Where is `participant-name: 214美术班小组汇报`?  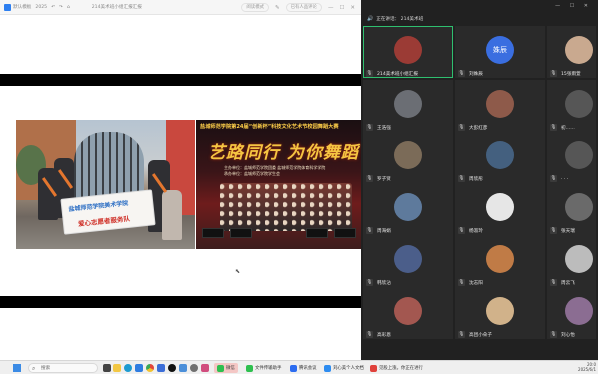 participant-name: 214美术班小组汇报 is located at coordinates (397, 74).